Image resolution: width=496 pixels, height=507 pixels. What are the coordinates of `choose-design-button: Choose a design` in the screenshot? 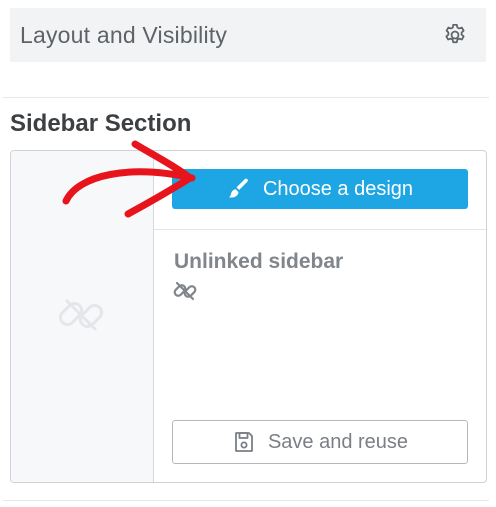 It's located at (320, 189).